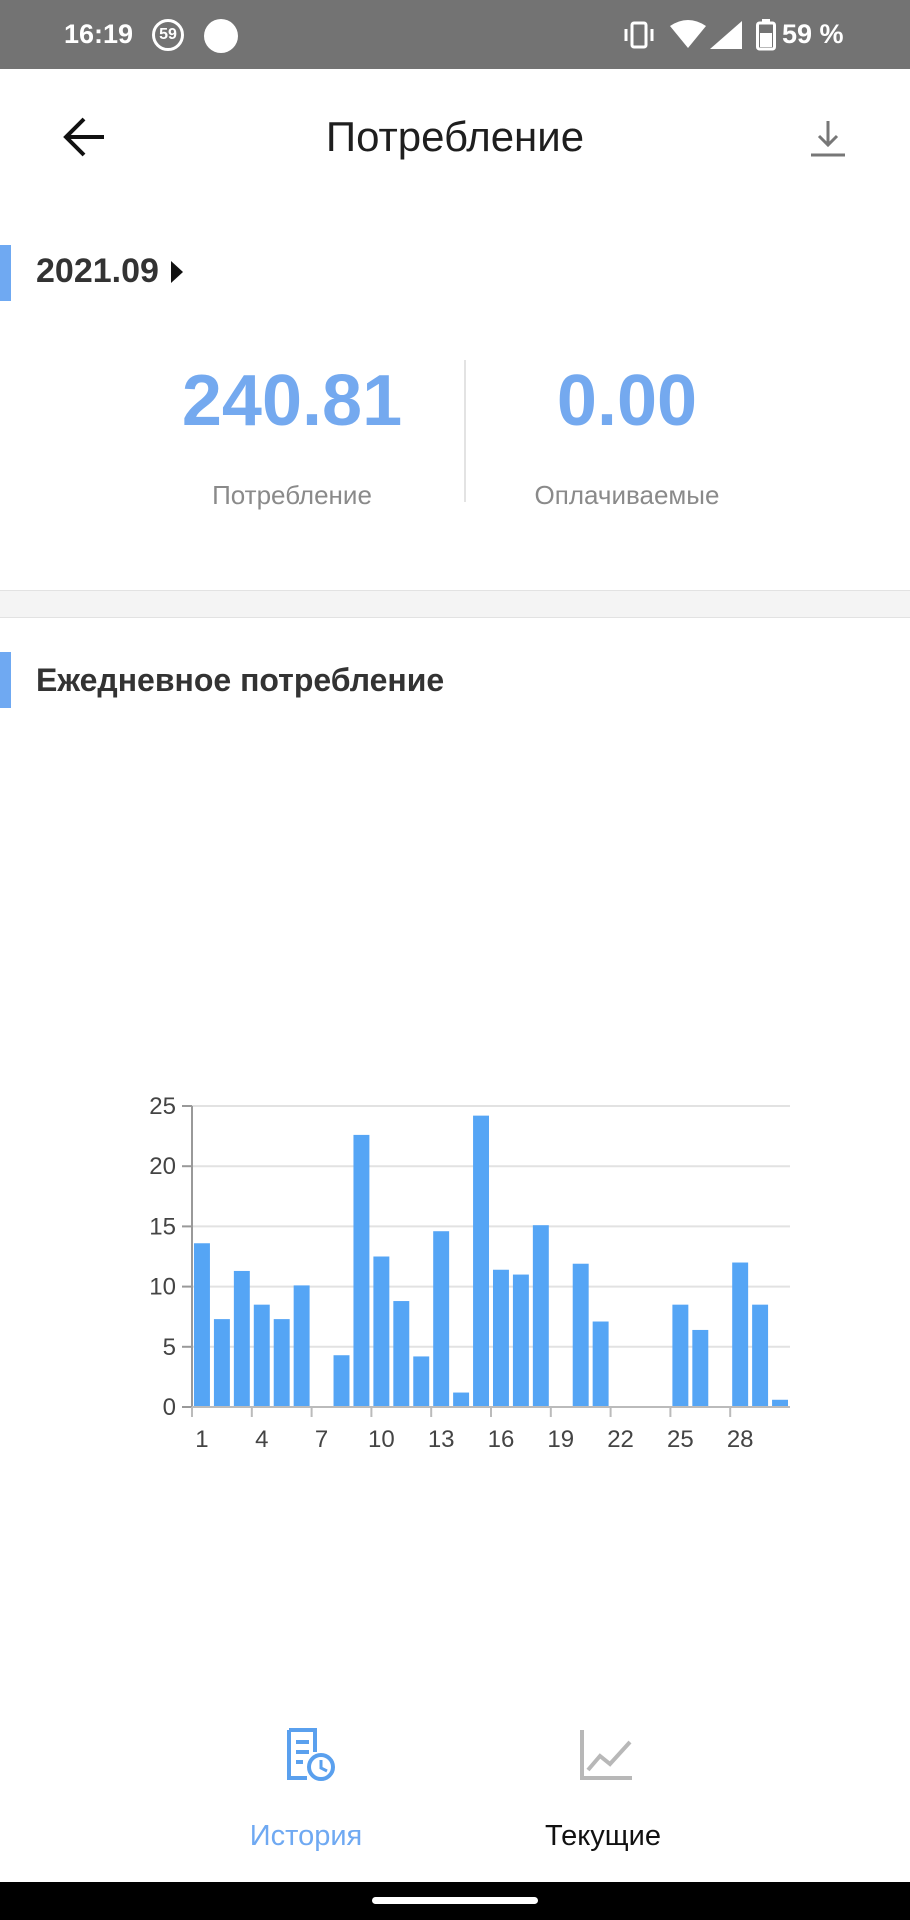 The height and width of the screenshot is (1920, 910). I want to click on chart-x-tick-label: 7, so click(321, 1438).